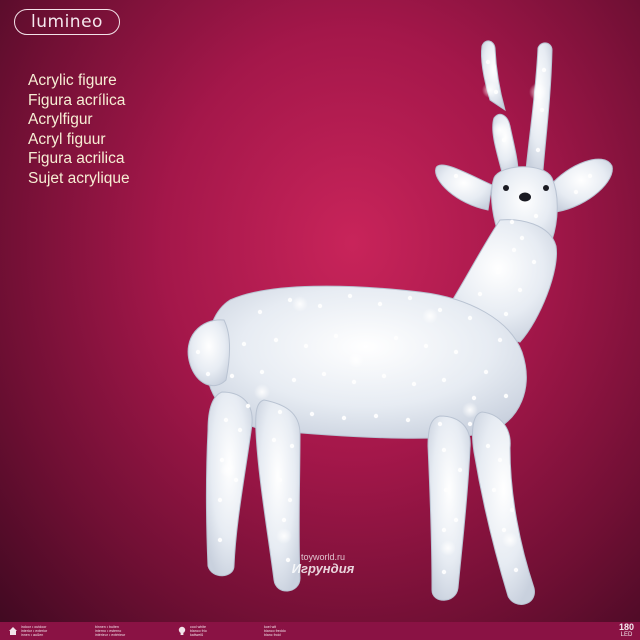  Describe the element at coordinates (197, 635) in the screenshot. I see `footer-line: kaltweiß` at that location.